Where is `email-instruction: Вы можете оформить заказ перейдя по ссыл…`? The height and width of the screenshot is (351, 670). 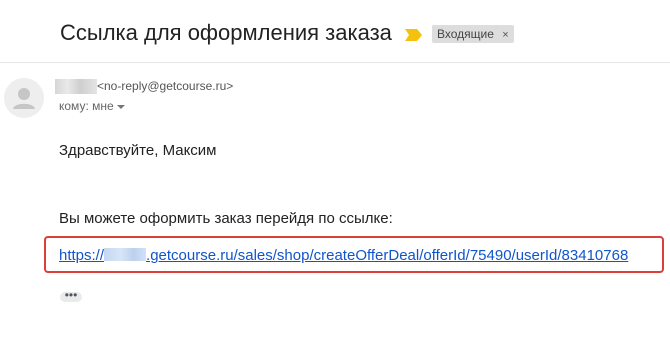
email-instruction: Вы можете оформить заказ перейдя по ссыл… is located at coordinates (226, 218).